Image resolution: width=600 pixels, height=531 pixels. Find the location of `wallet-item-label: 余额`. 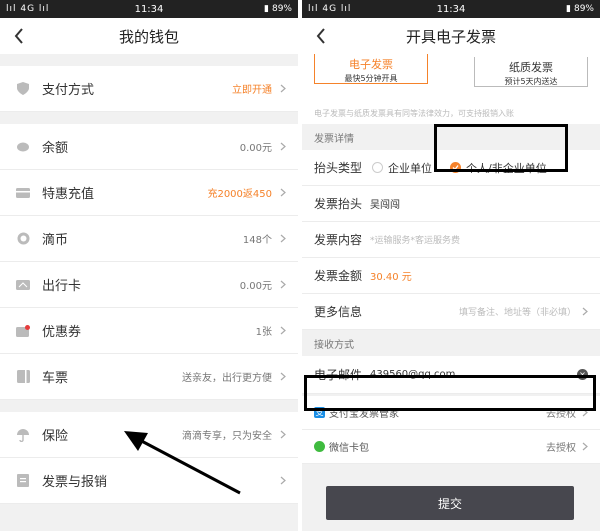

wallet-item-label: 余额 is located at coordinates (55, 148).